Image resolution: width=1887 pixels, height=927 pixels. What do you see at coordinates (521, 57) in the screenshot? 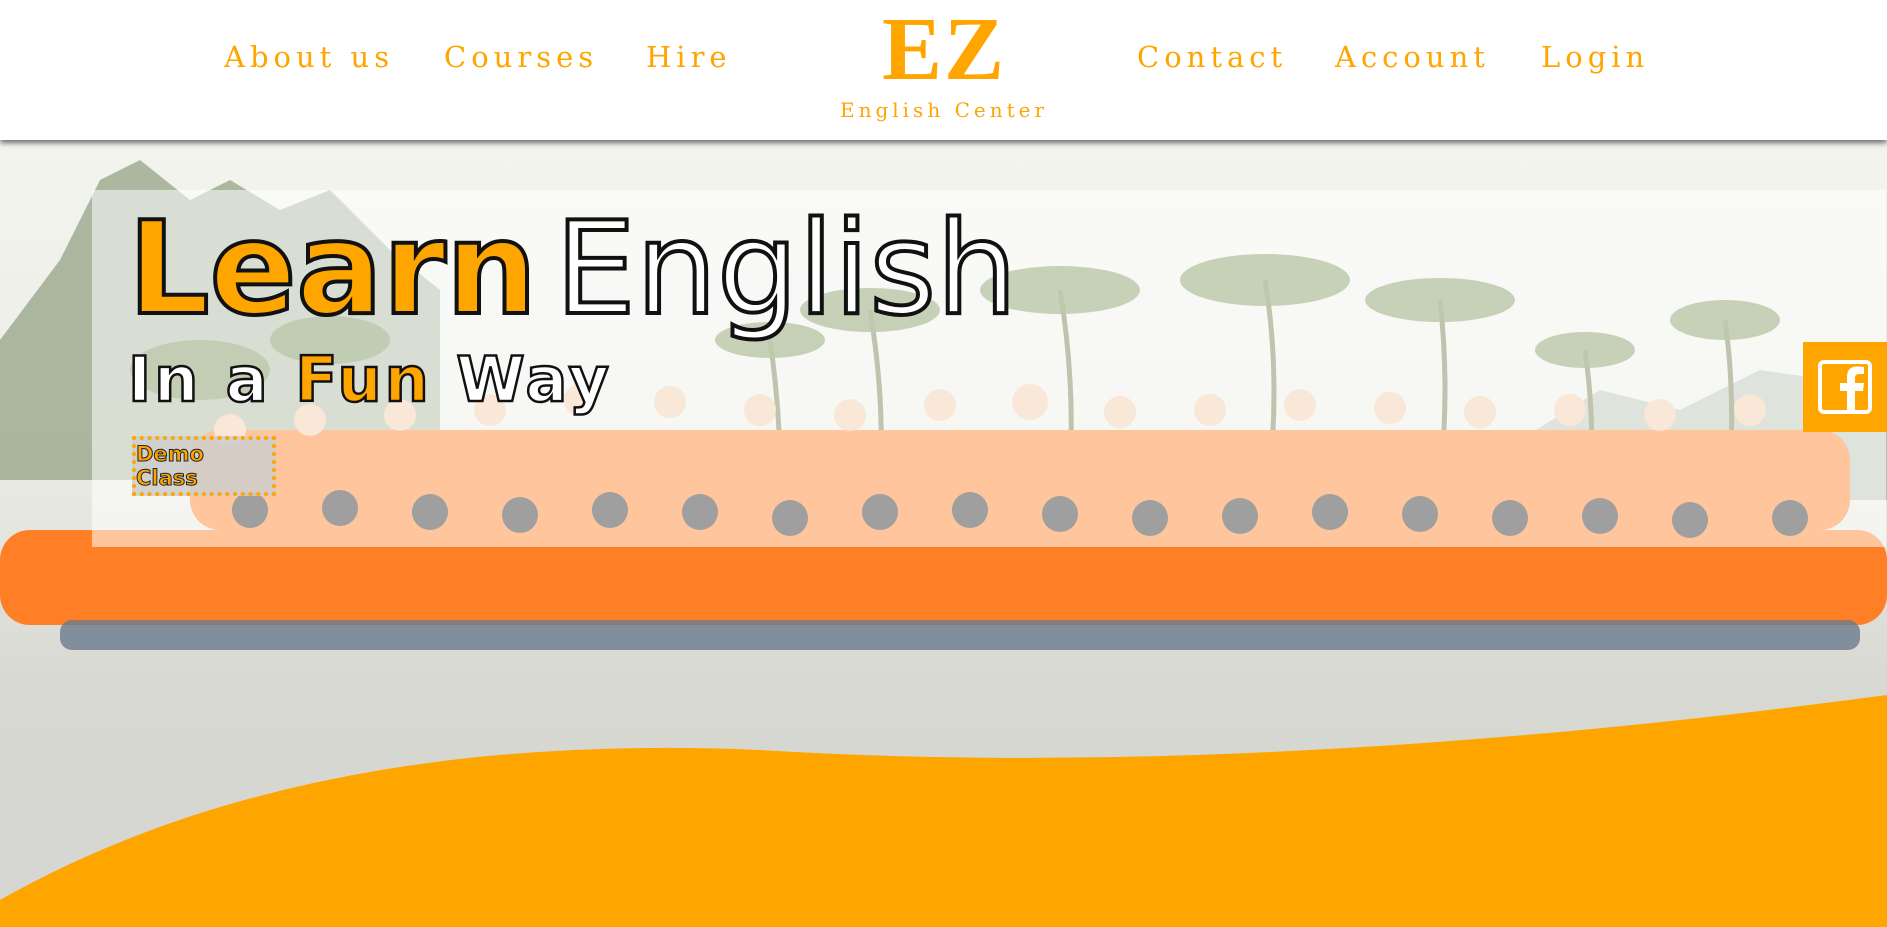
I see `nav-courses: Courses` at bounding box center [521, 57].